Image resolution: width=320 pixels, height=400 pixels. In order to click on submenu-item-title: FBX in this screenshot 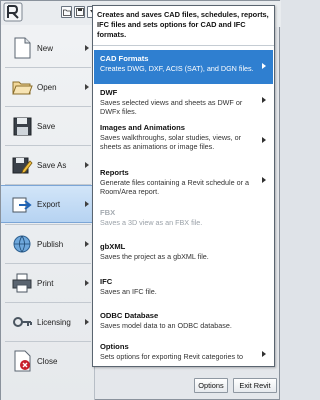, I will do `click(108, 212)`.